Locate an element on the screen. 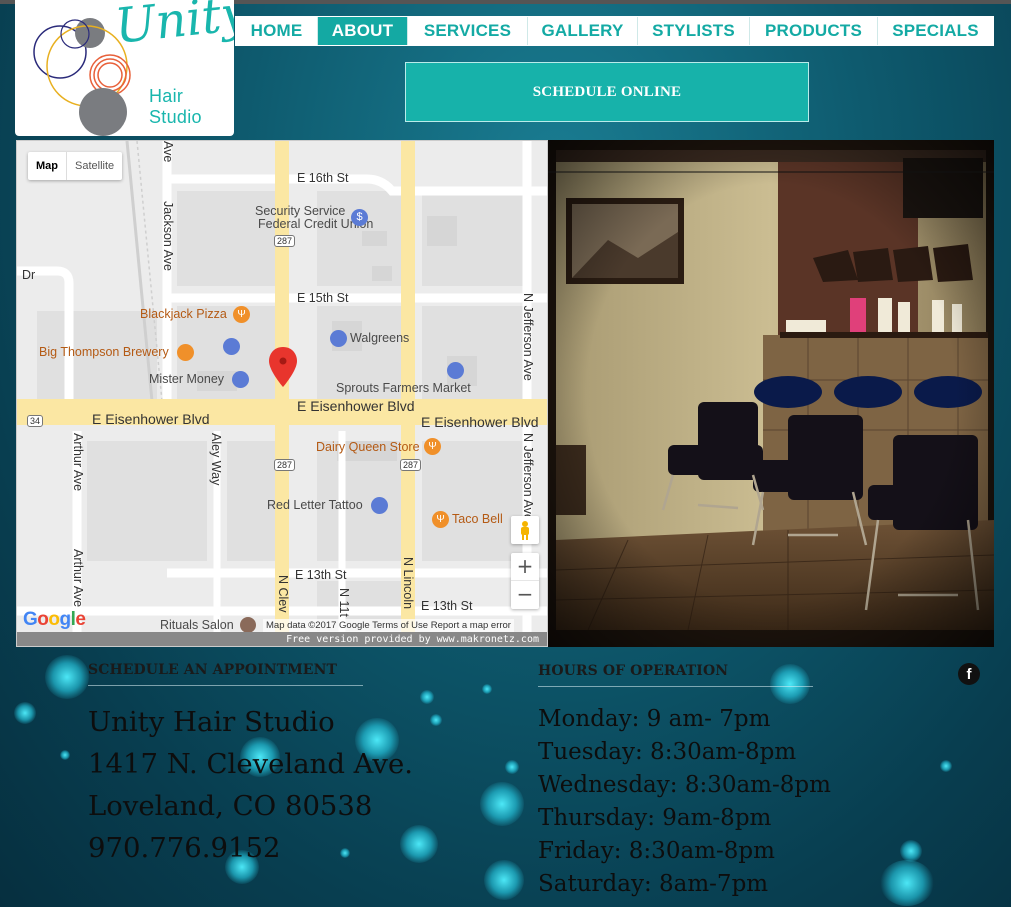 The image size is (1011, 907). hours-monday: Monday: 9 am- 7pm is located at coordinates (654, 719).